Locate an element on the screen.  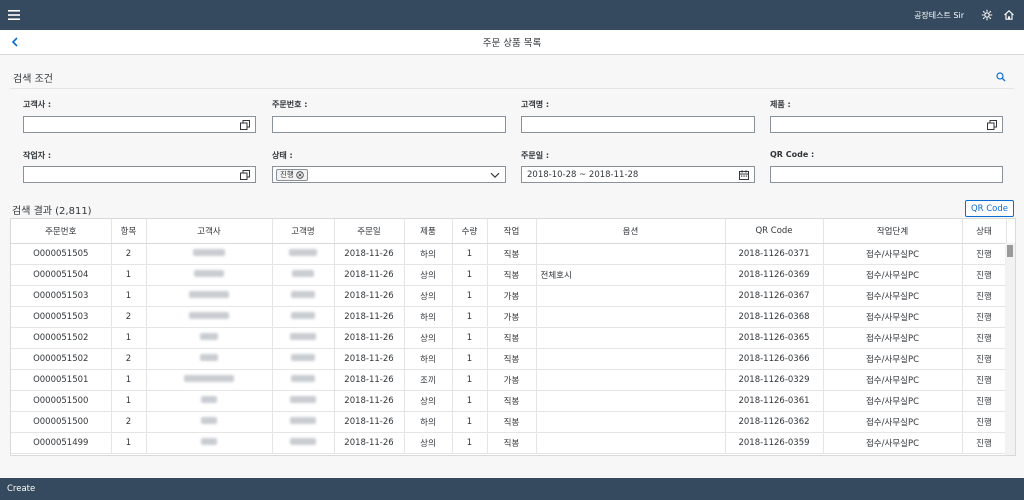
column-header: 상태 is located at coordinates (984, 231).